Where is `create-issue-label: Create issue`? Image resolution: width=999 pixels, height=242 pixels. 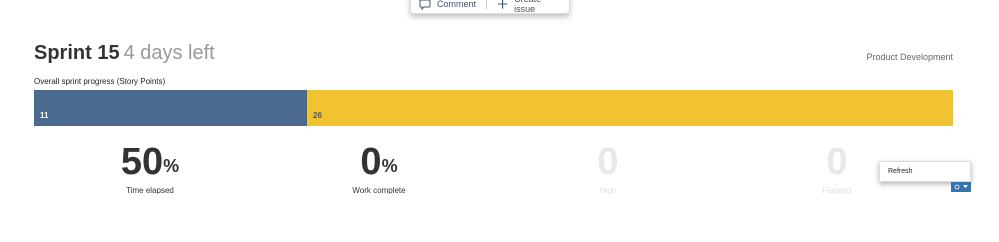
create-issue-label: Create issue is located at coordinates (527, 7).